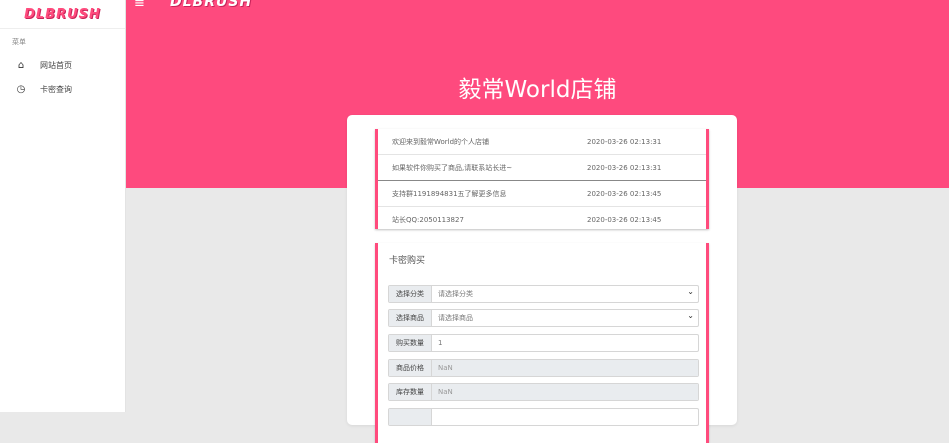 The width and height of the screenshot is (949, 443). I want to click on sidebar-item-label: 网站首页, so click(56, 65).